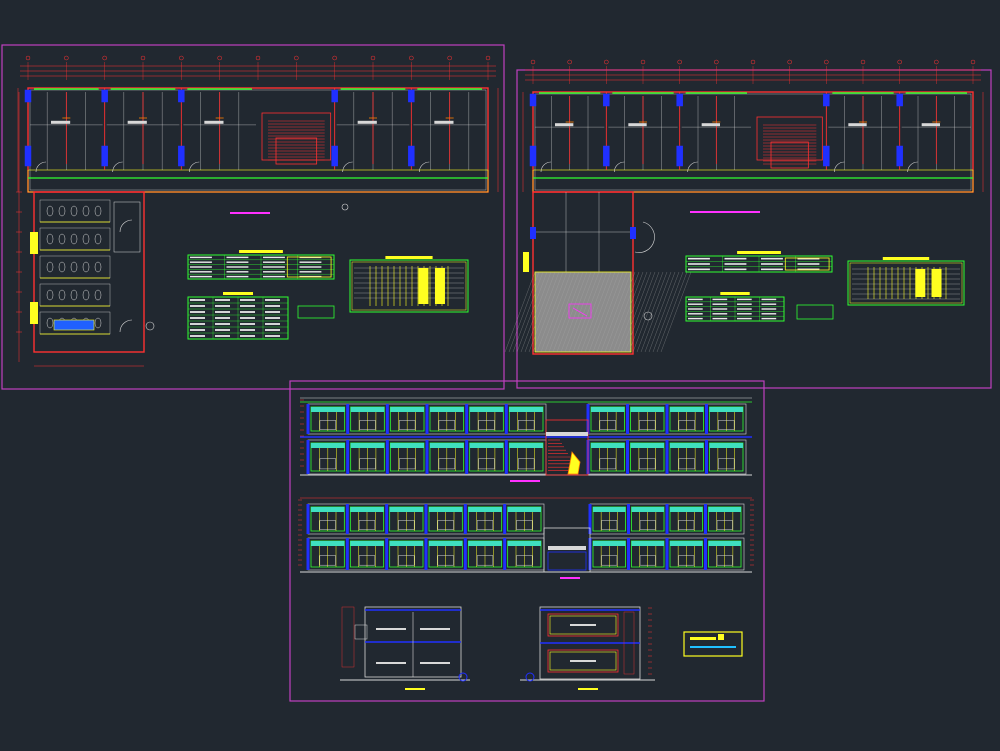 This screenshot has width=1000, height=751. I want to click on section-c, so click(587, 648).